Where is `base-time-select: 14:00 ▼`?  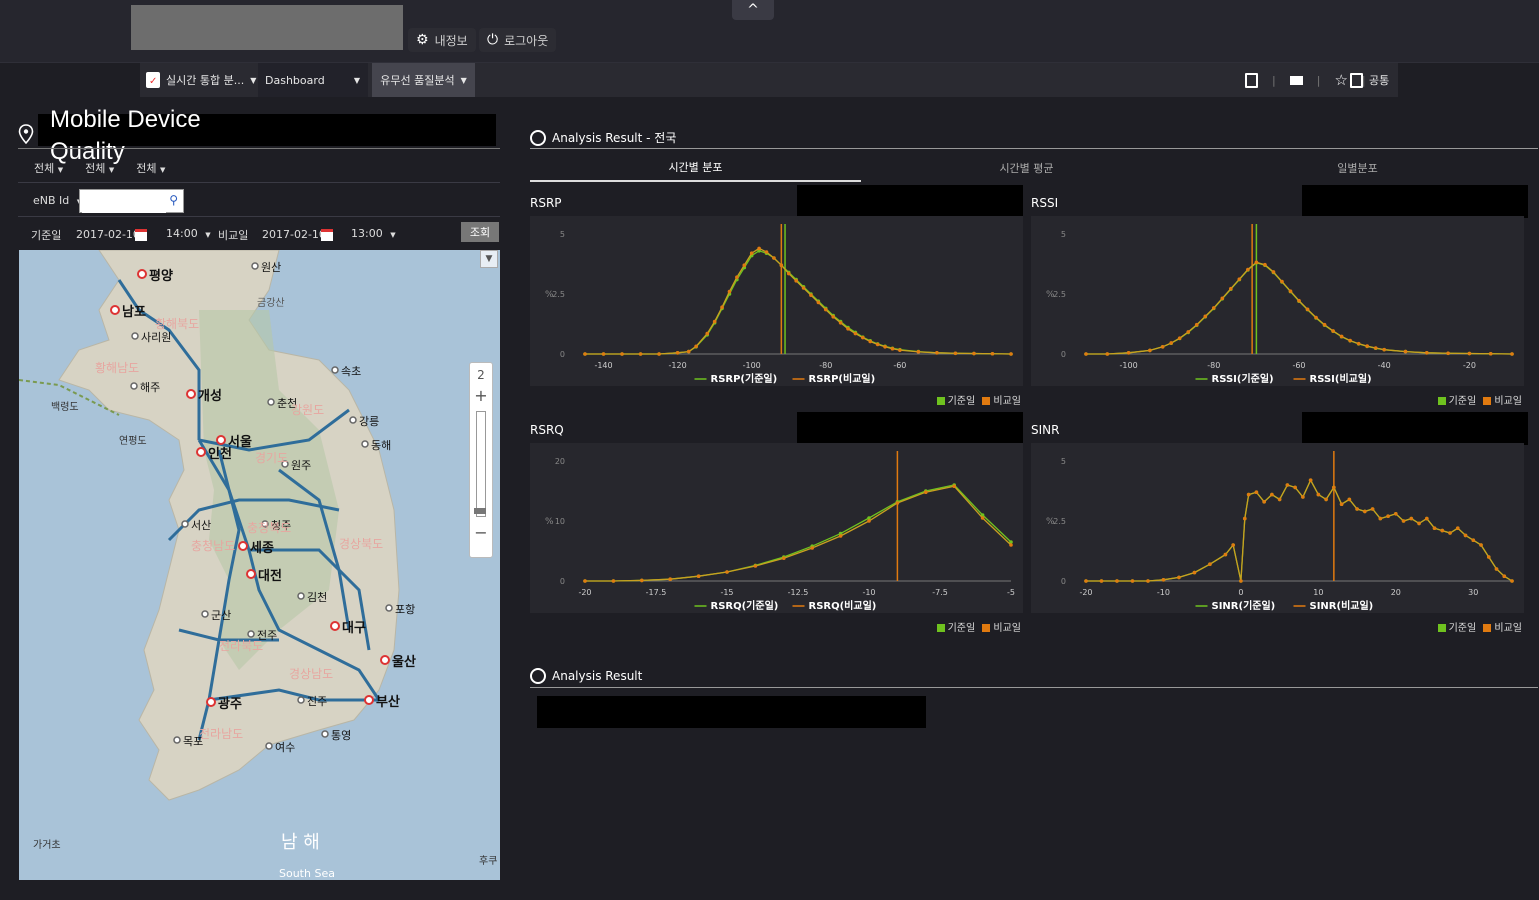 base-time-select: 14:00 ▼ is located at coordinates (188, 233).